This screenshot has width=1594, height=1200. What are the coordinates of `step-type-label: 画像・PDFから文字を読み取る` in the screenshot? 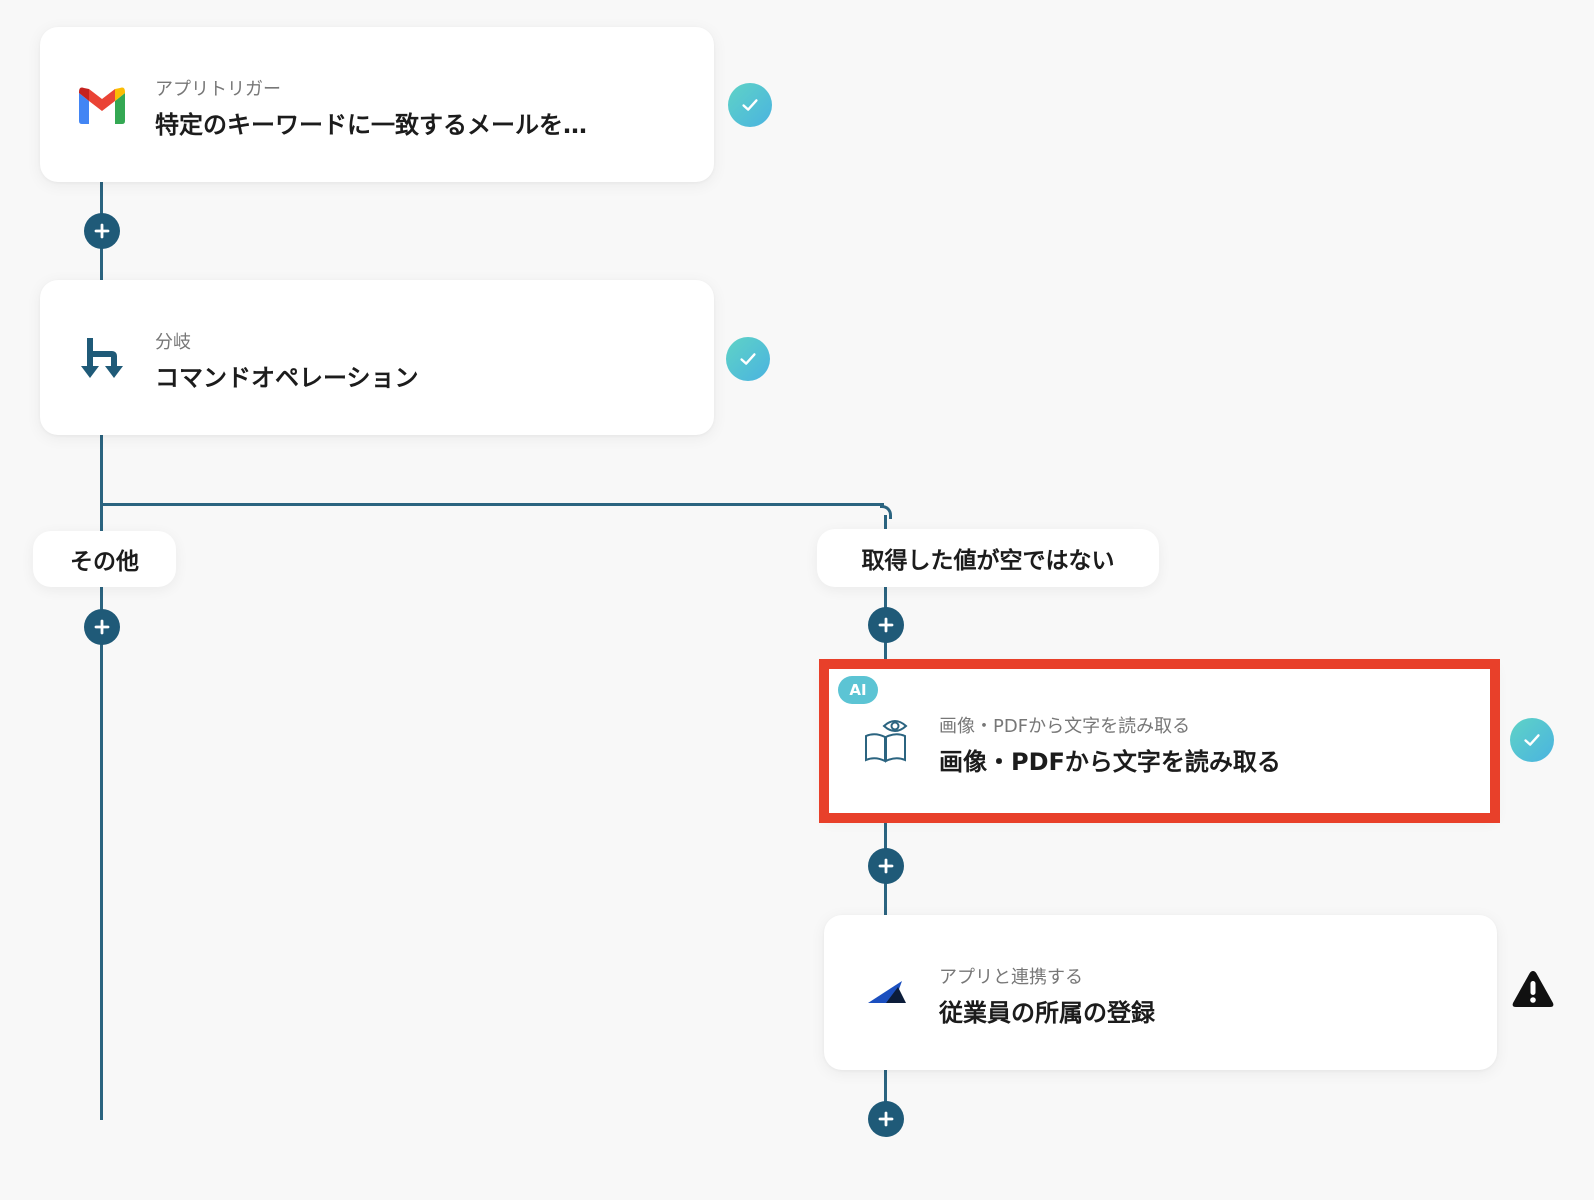 It's located at (1065, 726).